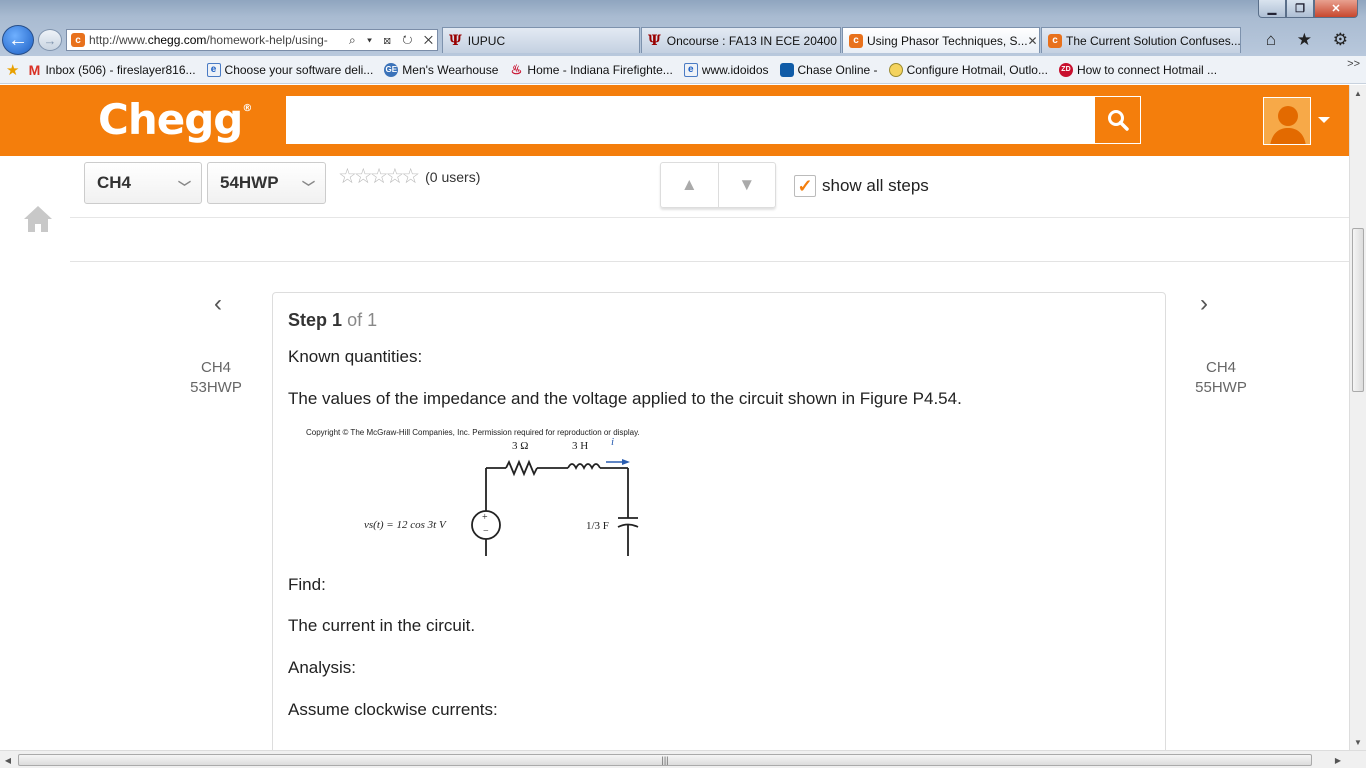 This screenshot has height=768, width=1366. What do you see at coordinates (405, 525) in the screenshot?
I see `source-label: vs(t) = 12 cos 3t V` at bounding box center [405, 525].